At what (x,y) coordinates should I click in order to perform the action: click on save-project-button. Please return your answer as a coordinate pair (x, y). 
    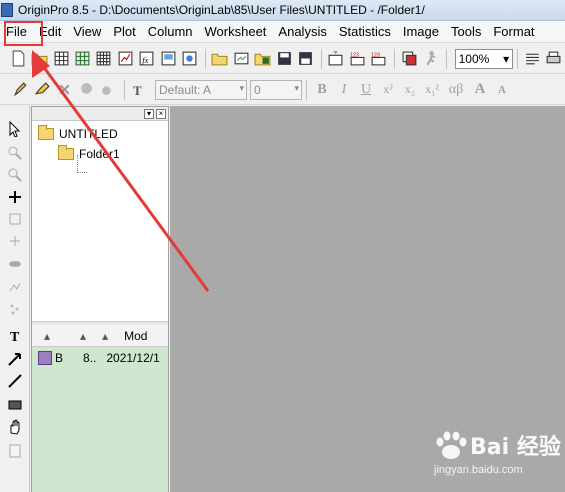
    Looking at the image, I should click on (284, 58).